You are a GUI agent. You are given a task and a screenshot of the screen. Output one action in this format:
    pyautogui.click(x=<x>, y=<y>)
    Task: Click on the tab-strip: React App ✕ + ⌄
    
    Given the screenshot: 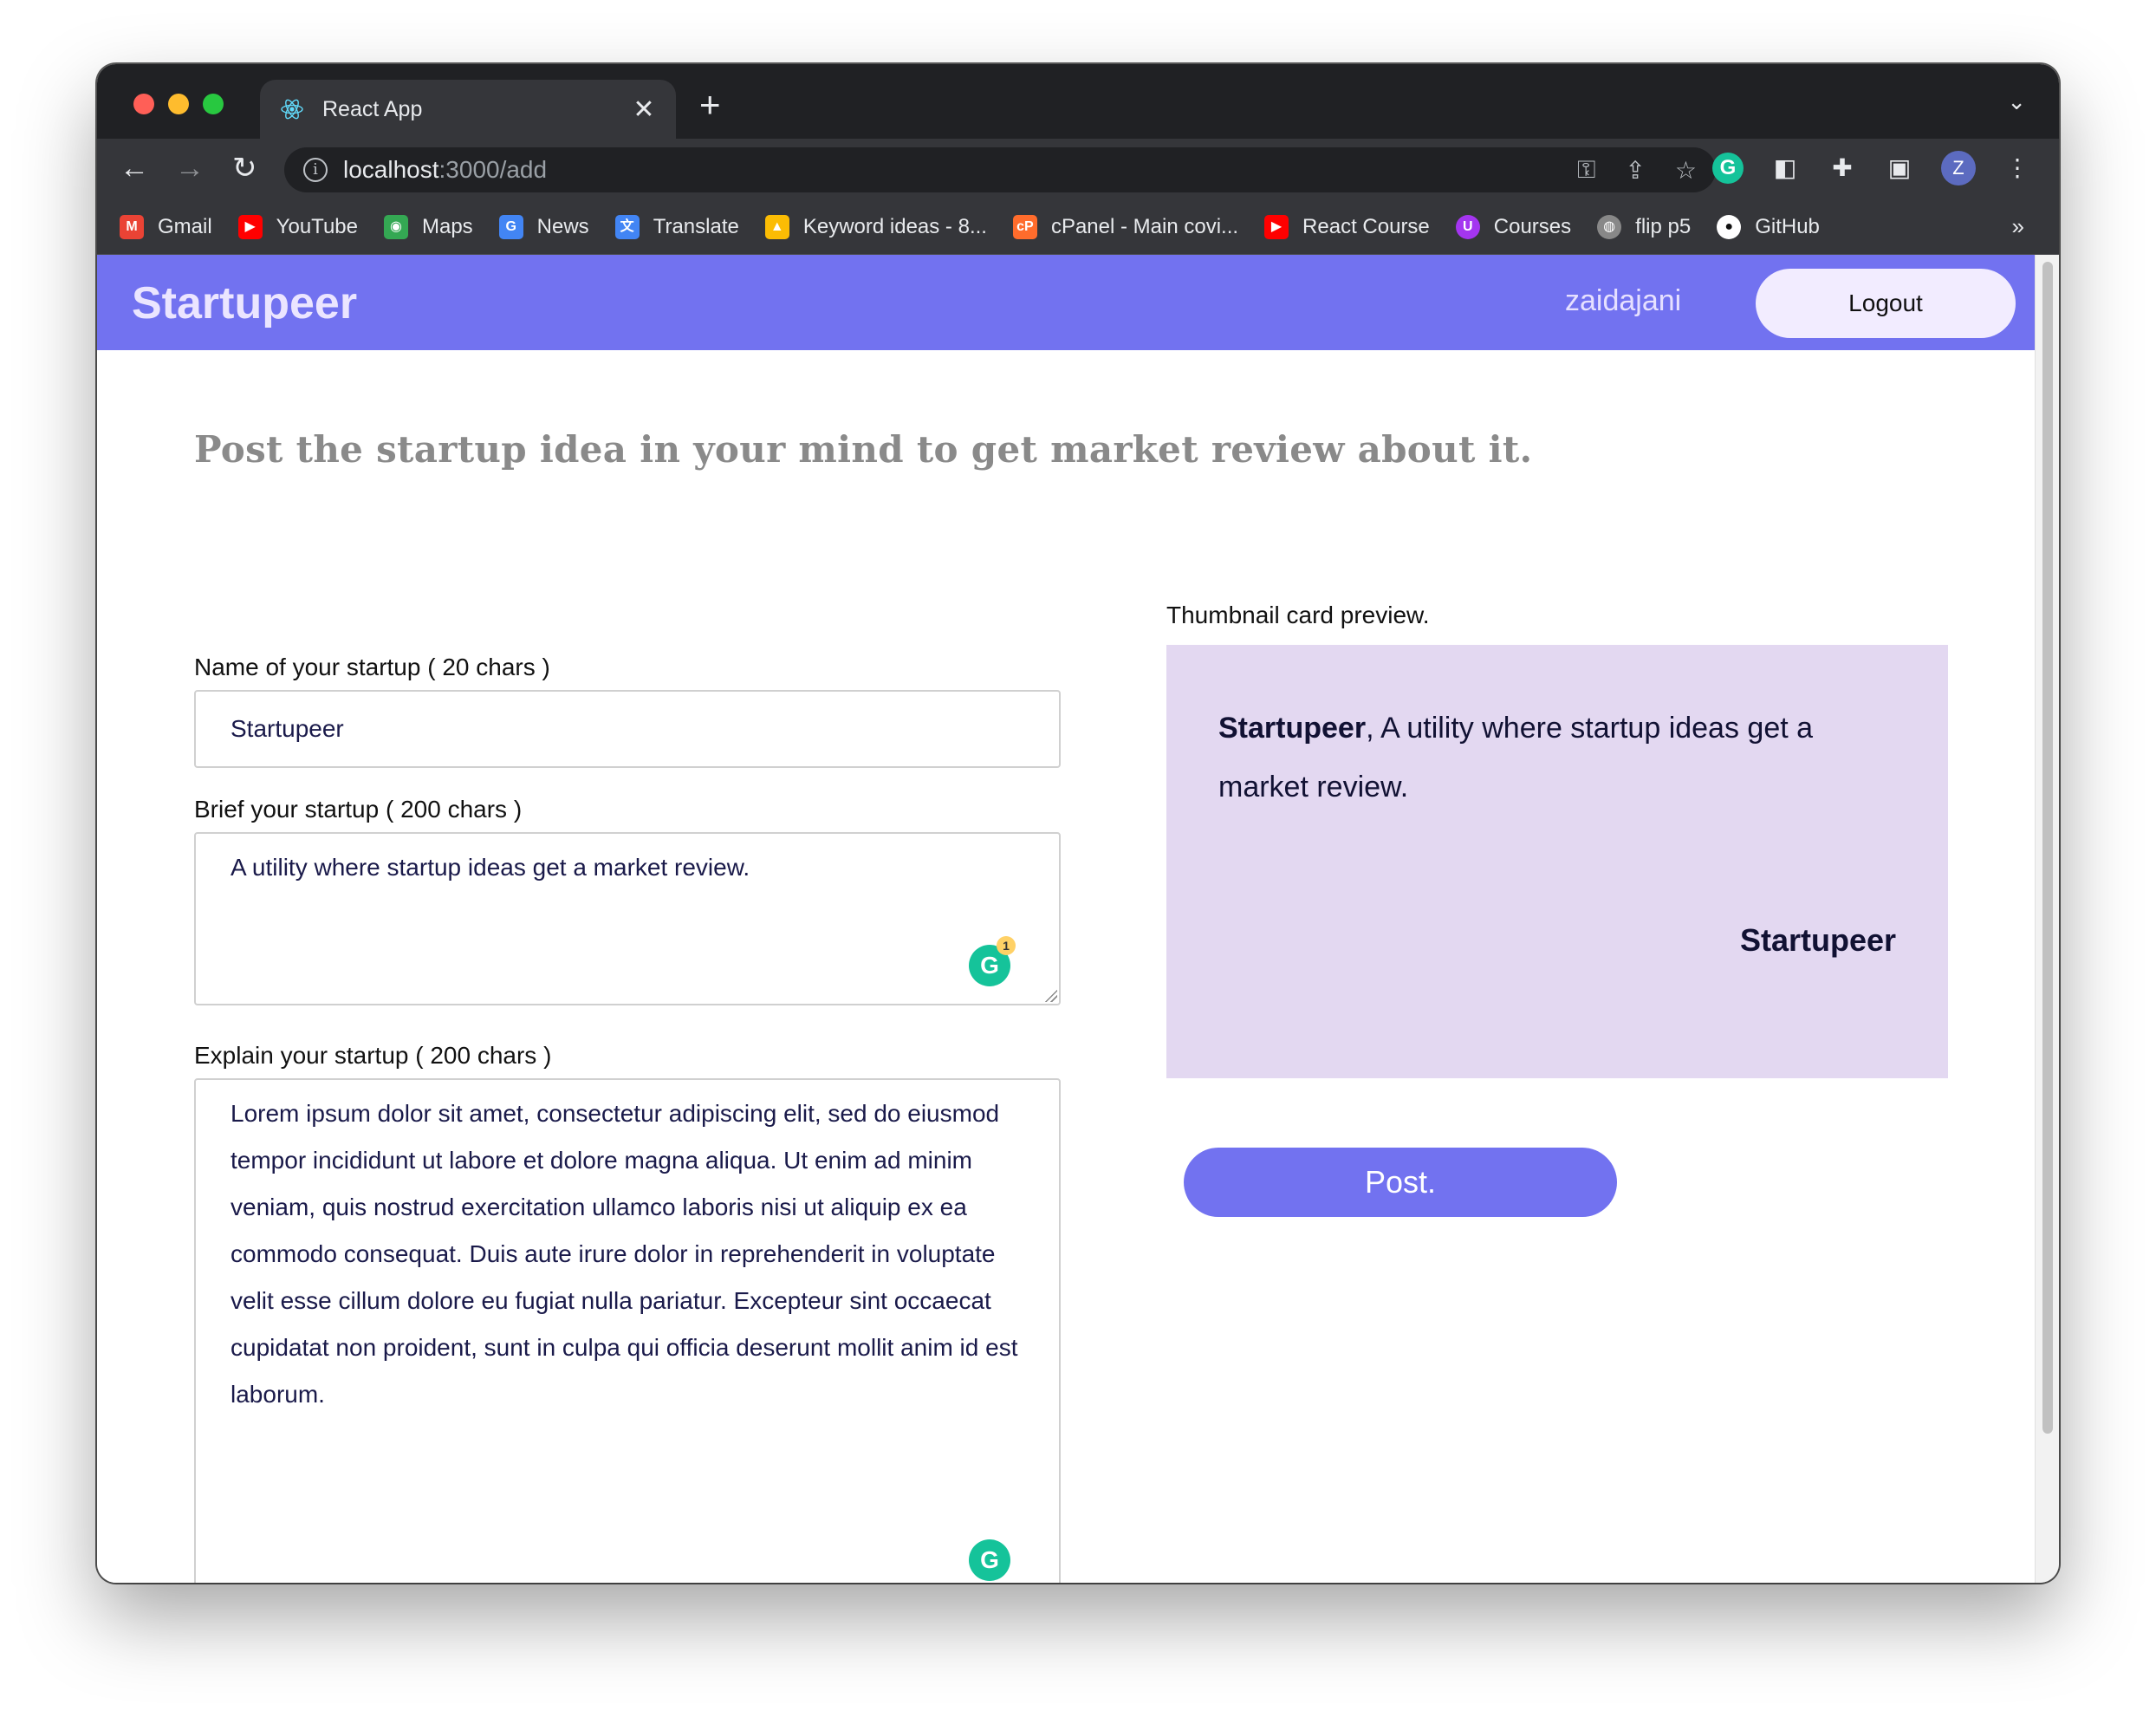 What is the action you would take?
    pyautogui.click(x=1078, y=101)
    